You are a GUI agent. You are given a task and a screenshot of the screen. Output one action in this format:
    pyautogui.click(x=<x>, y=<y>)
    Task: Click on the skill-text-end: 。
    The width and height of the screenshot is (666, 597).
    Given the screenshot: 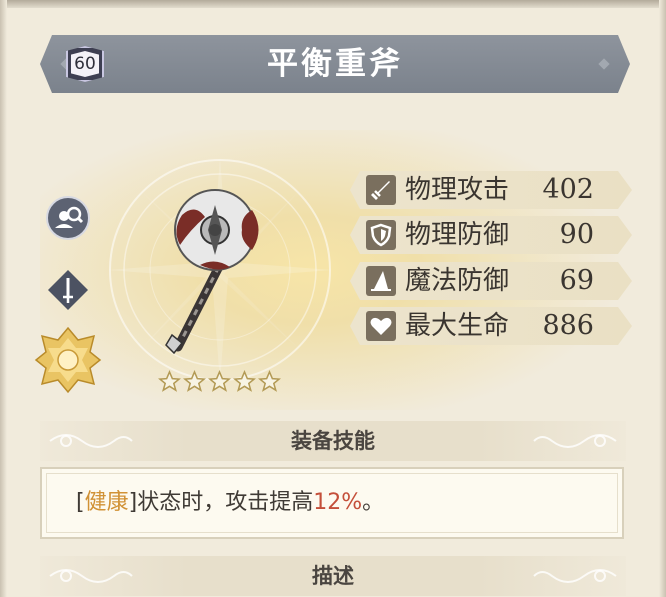 What is the action you would take?
    pyautogui.click(x=373, y=502)
    